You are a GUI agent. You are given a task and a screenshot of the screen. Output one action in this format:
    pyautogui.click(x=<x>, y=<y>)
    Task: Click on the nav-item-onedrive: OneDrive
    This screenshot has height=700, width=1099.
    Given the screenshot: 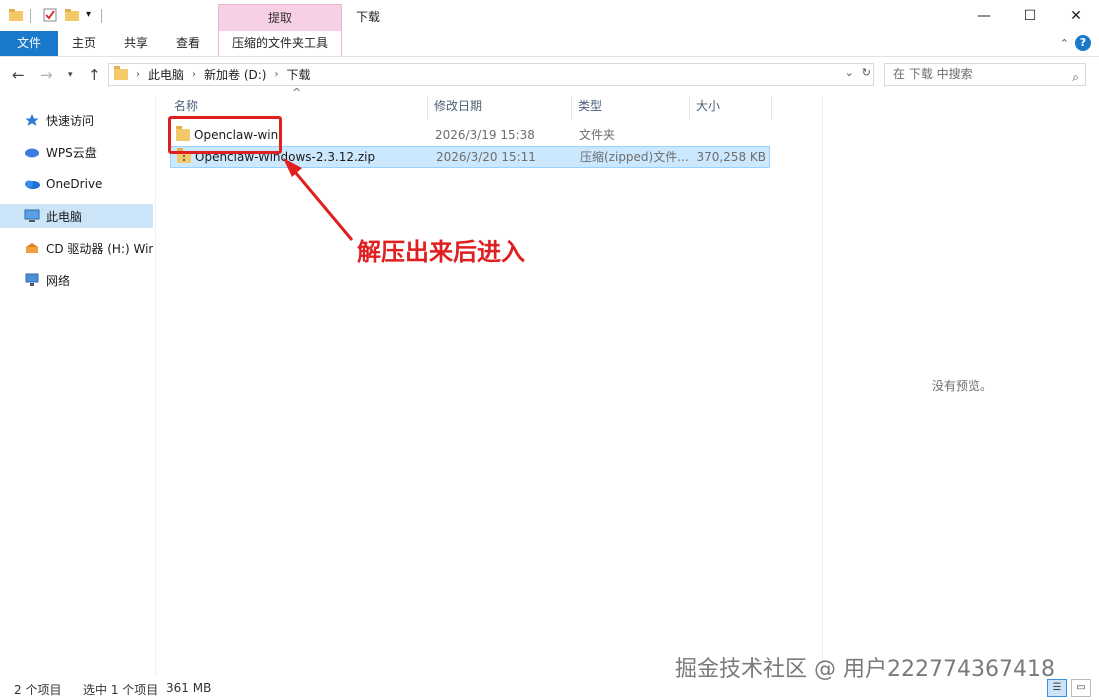 What is the action you would take?
    pyautogui.click(x=76, y=184)
    